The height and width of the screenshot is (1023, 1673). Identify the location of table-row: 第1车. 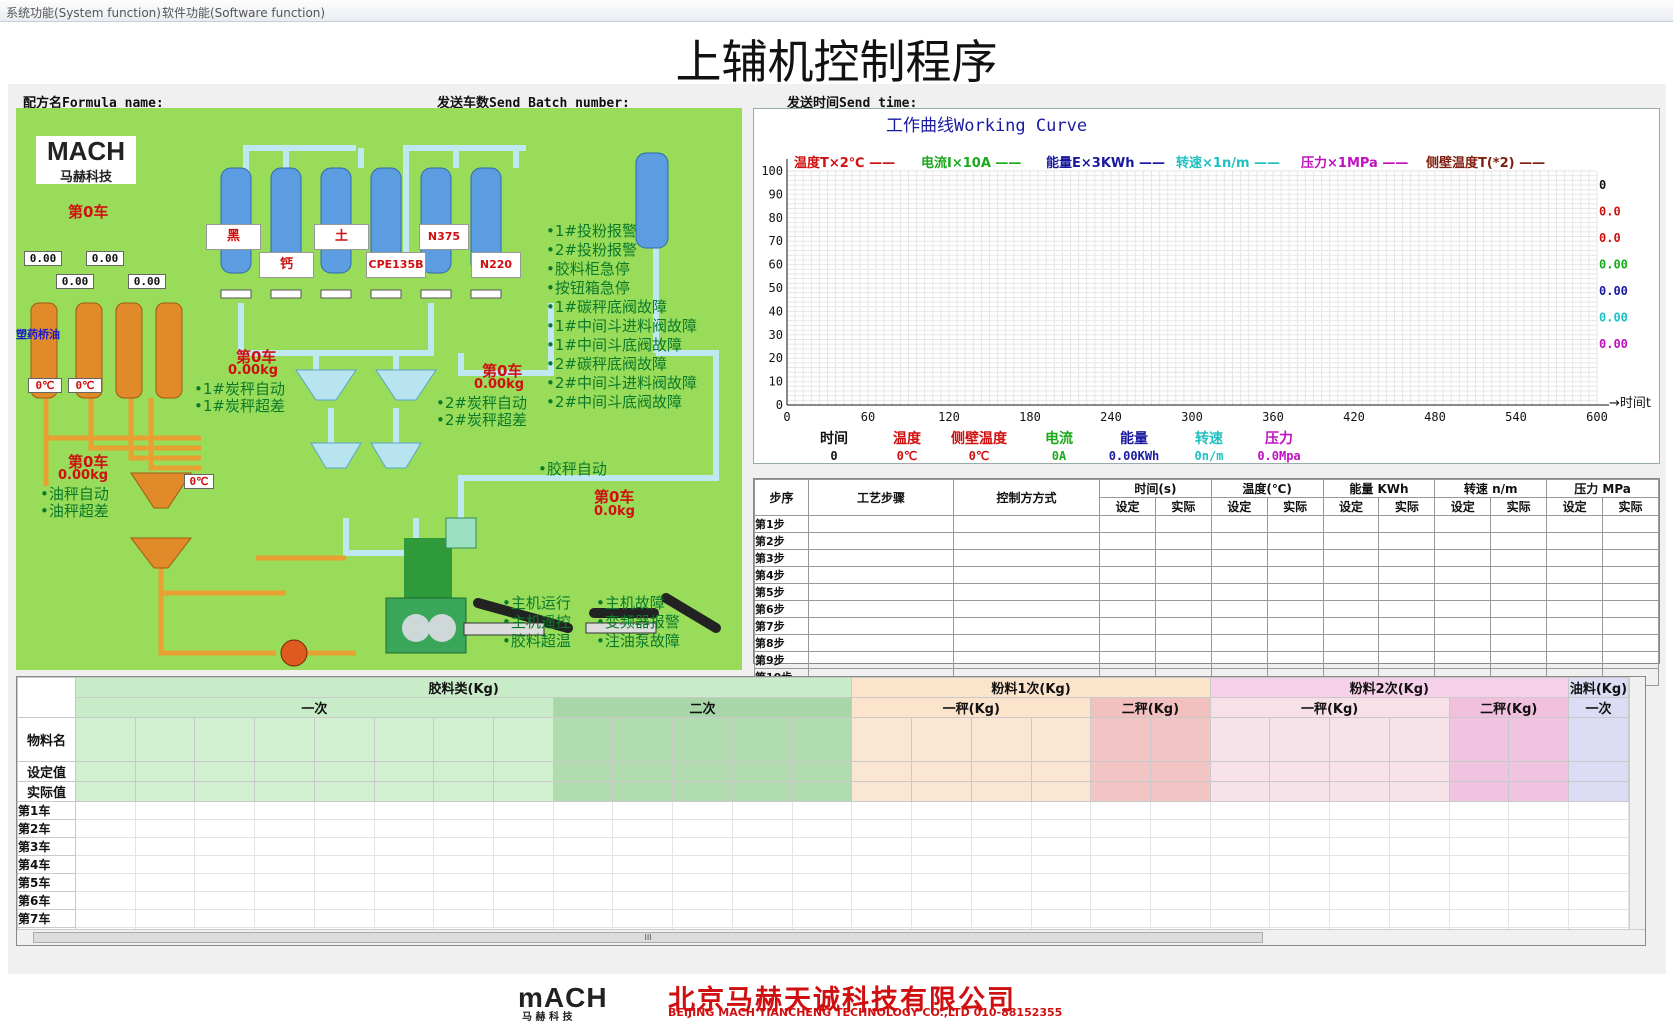
(823, 810).